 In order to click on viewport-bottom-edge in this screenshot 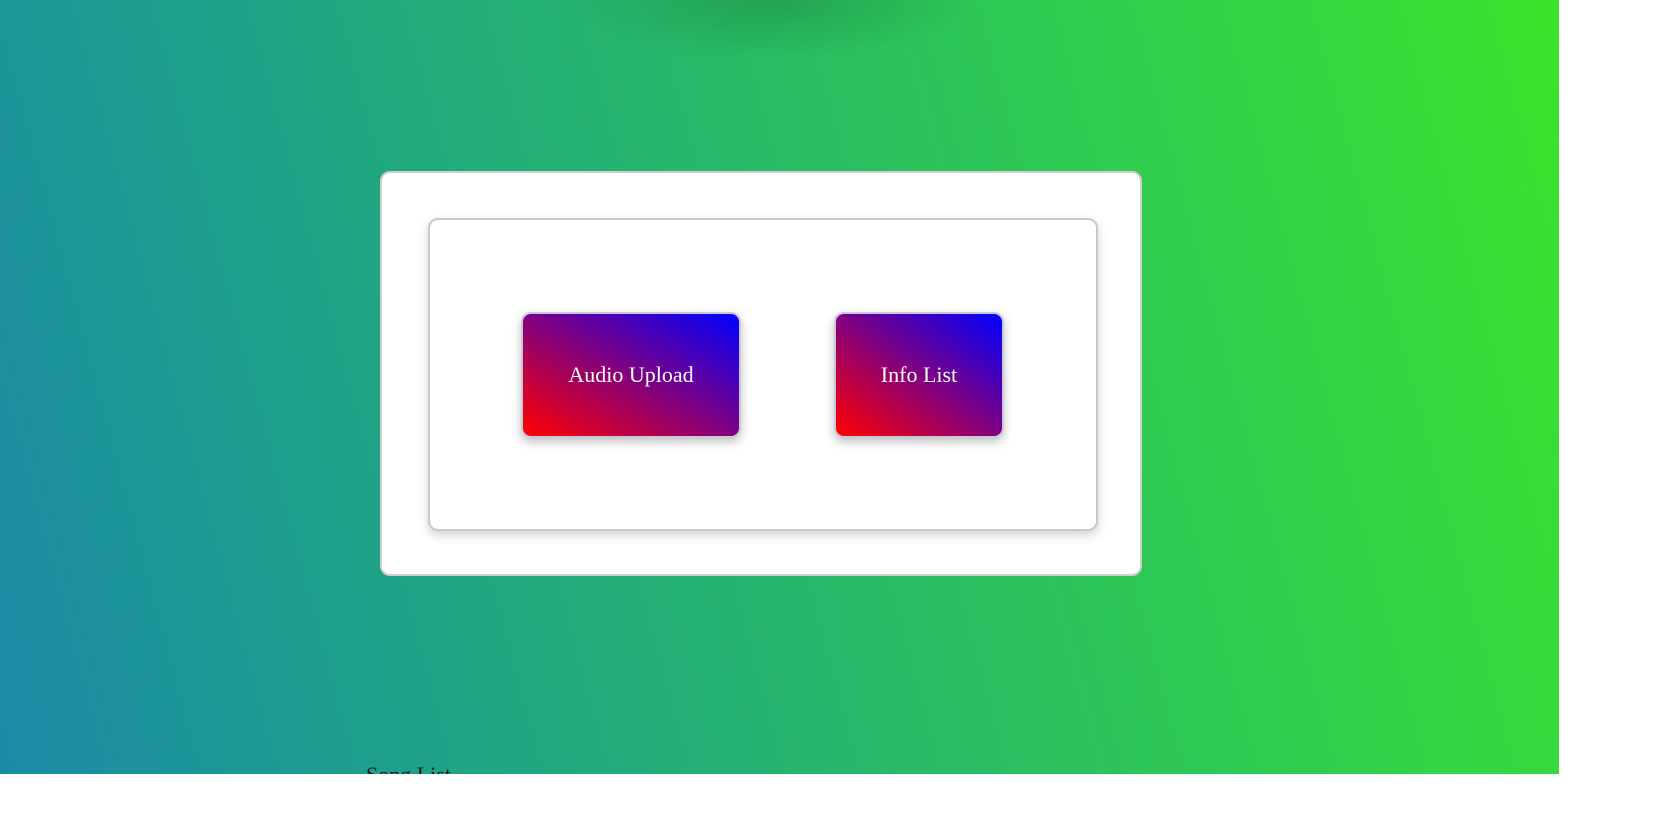, I will do `click(838, 800)`.